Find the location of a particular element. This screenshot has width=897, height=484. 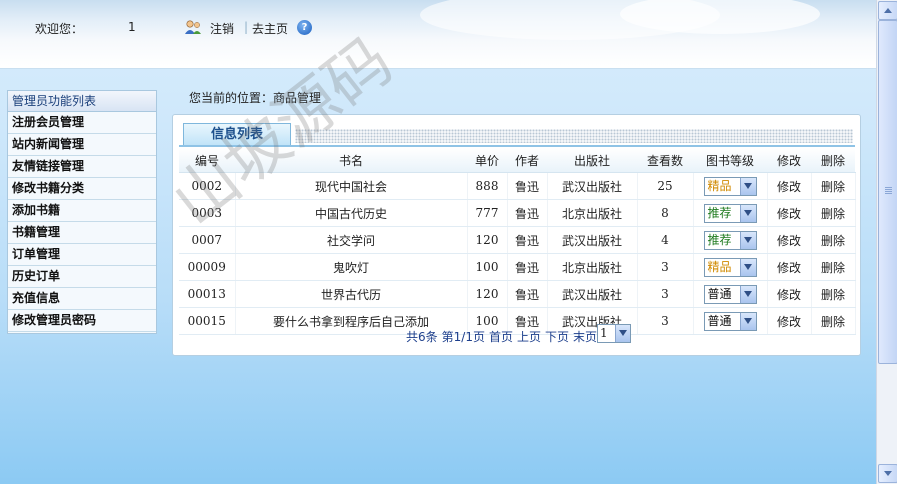

level-value: 推荐 is located at coordinates (719, 212).